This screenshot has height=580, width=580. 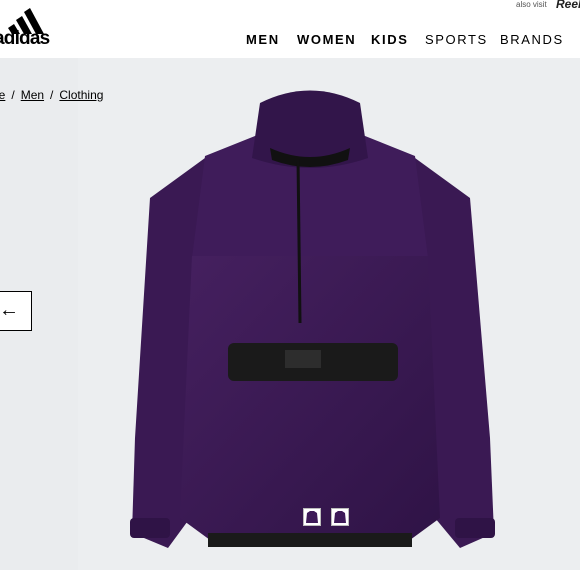 I want to click on partner-brand-link: Reeb, so click(x=568, y=5).